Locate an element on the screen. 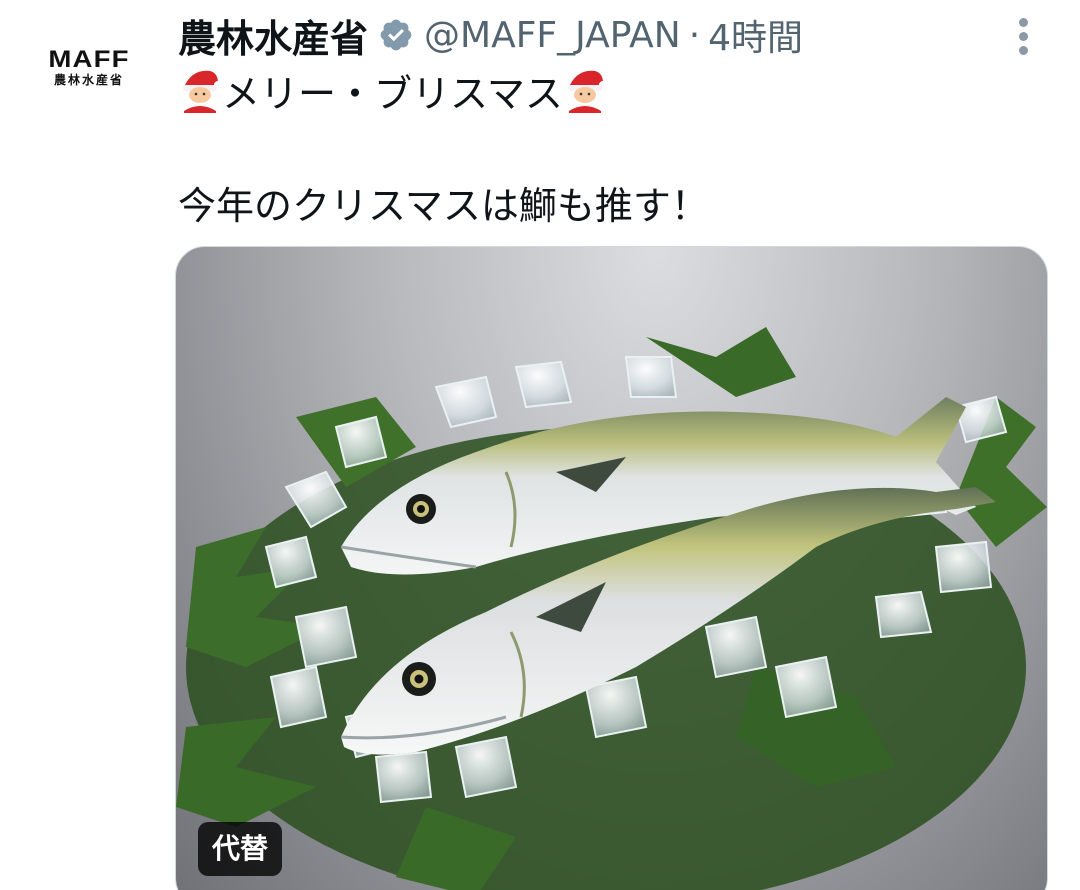 The image size is (1080, 890). tweet-text-line1: メリー・ブリスマス is located at coordinates (392, 90).